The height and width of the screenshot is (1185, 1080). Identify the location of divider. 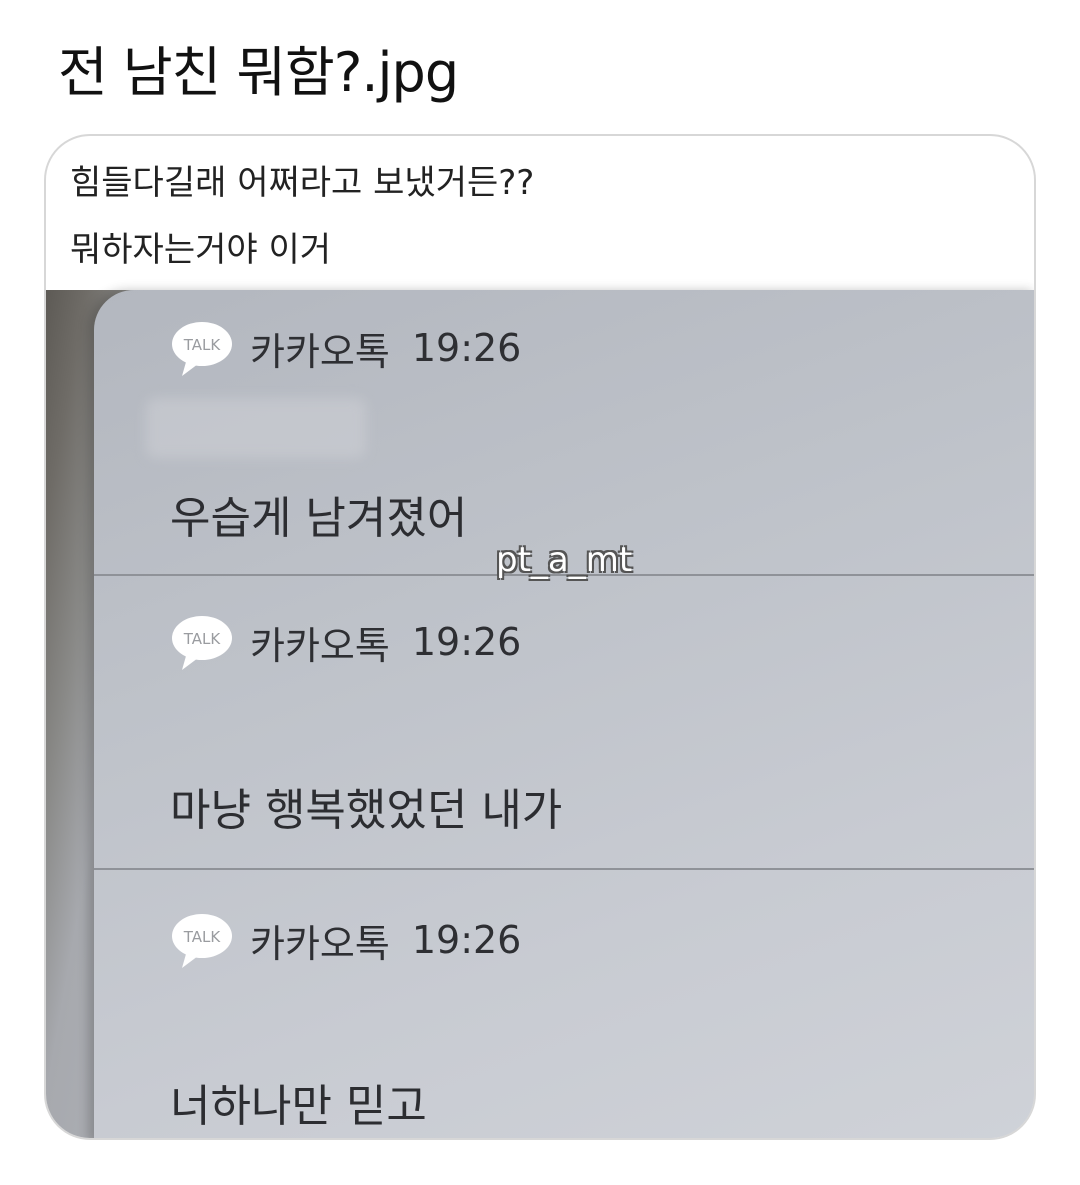
(564, 869).